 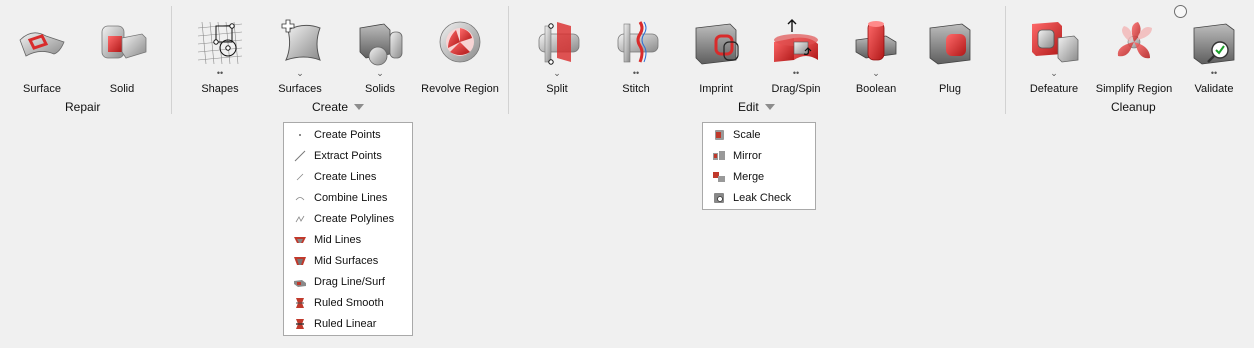 I want to click on menu-item-label: Extract Points, so click(x=348, y=155).